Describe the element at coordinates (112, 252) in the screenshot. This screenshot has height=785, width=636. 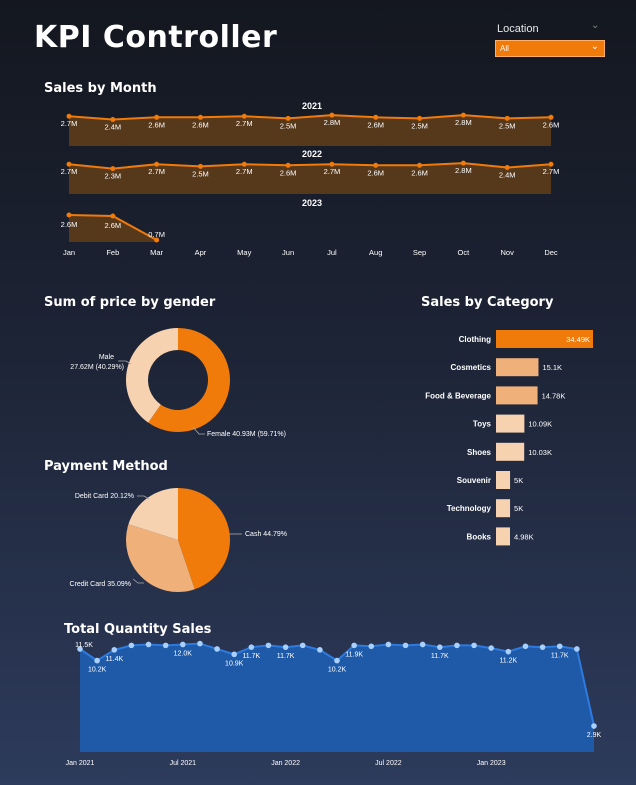
I see `month-tick-label: Feb` at that location.